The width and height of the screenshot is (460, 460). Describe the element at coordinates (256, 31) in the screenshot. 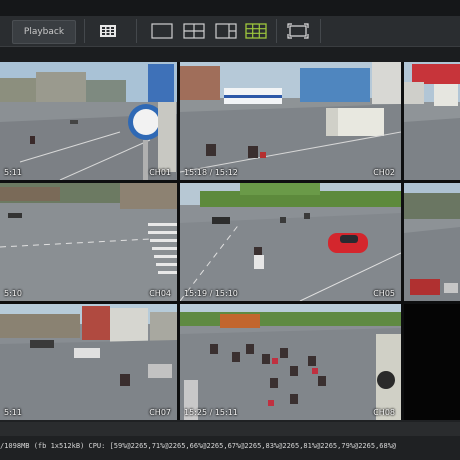

I see `layout-9-icon` at that location.